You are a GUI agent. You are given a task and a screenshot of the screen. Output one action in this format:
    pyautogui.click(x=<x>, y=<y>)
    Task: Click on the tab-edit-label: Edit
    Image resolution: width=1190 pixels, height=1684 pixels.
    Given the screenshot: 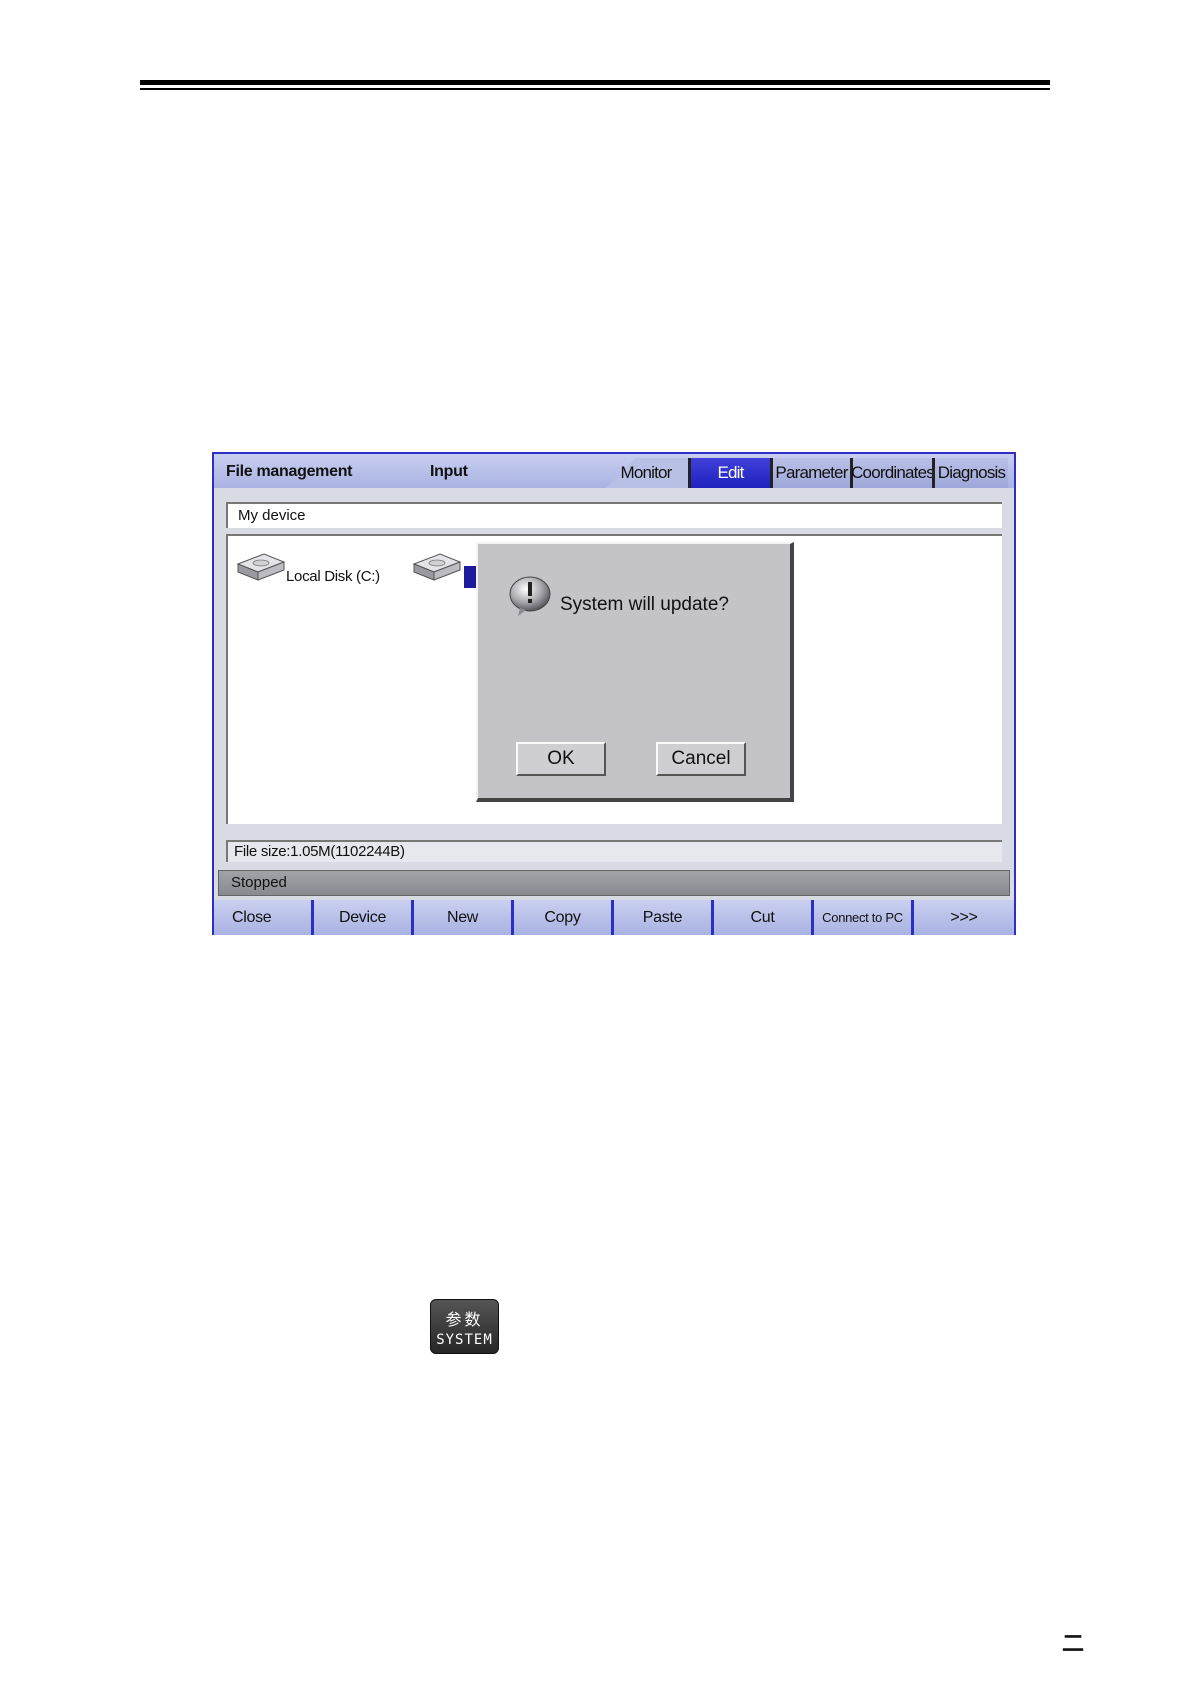 What is the action you would take?
    pyautogui.click(x=730, y=472)
    